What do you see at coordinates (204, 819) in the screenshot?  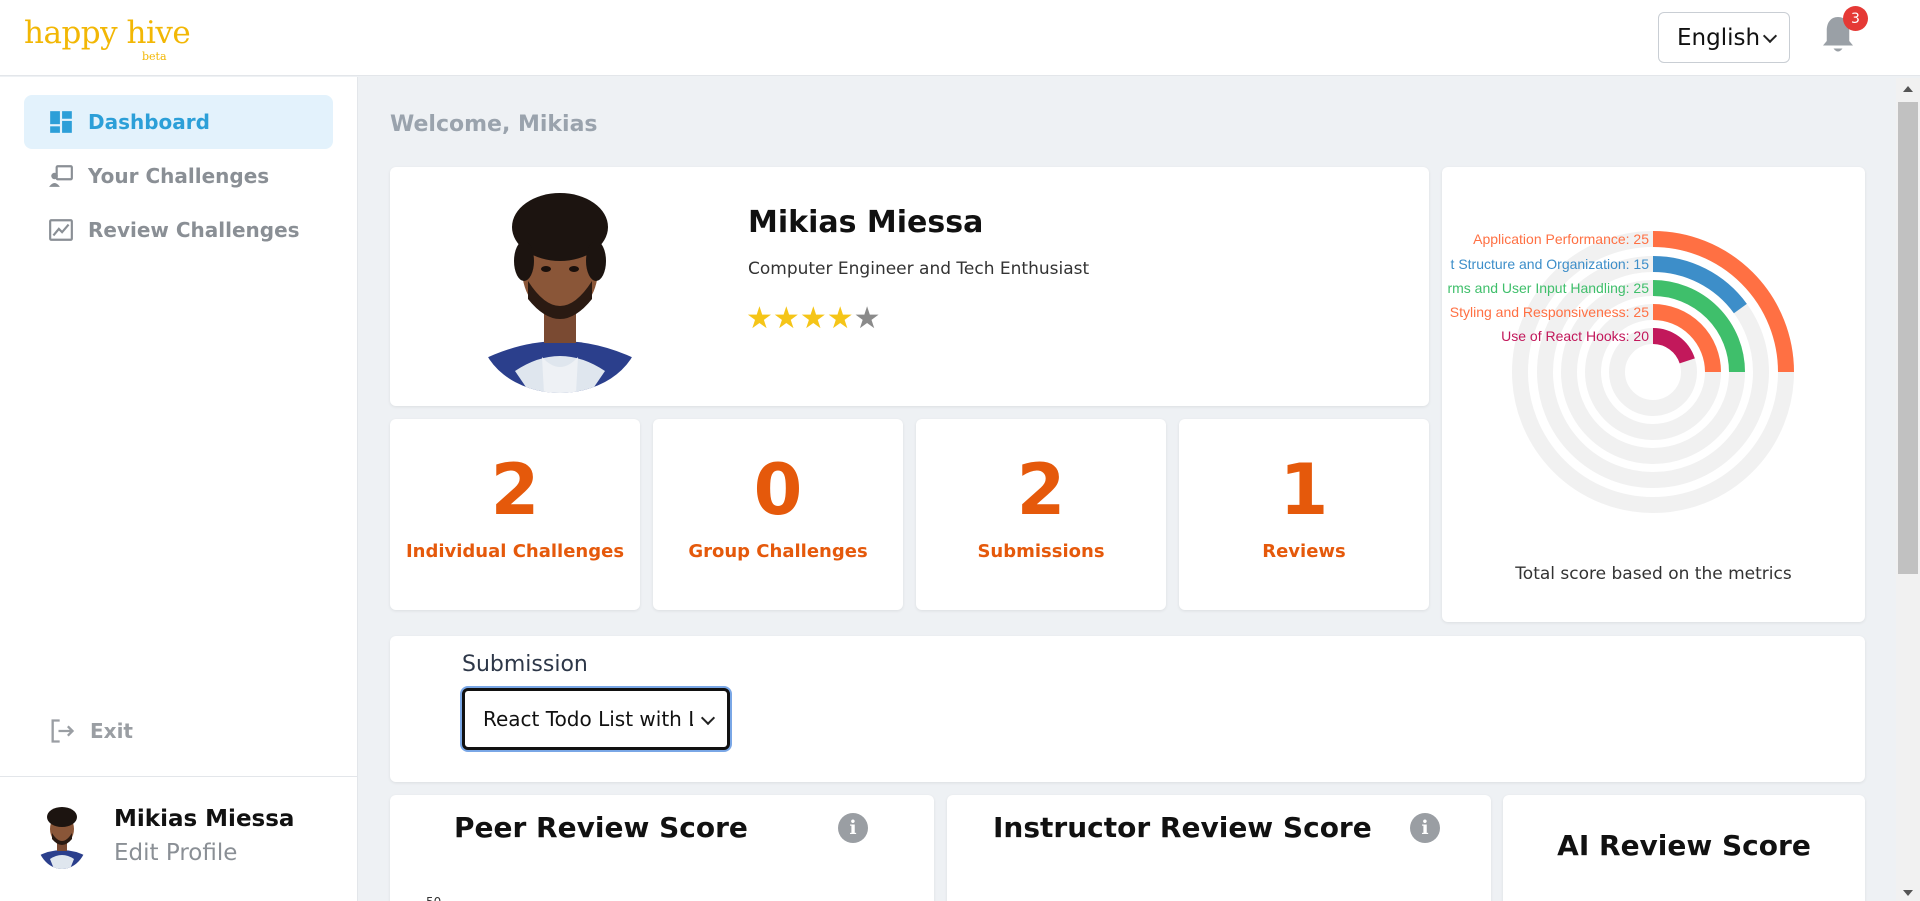 I see `user-name: Mikias Miessa` at bounding box center [204, 819].